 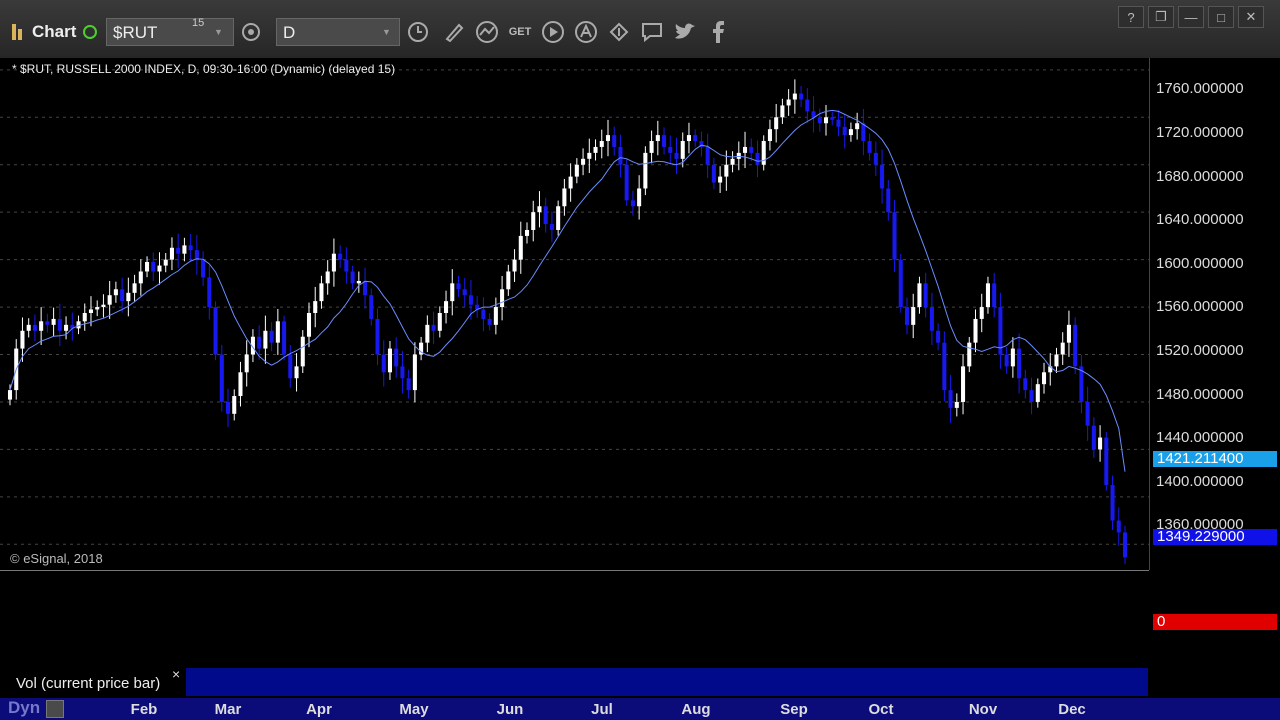 I want to click on symbol-dropdown-icon: ▼, so click(x=218, y=32).